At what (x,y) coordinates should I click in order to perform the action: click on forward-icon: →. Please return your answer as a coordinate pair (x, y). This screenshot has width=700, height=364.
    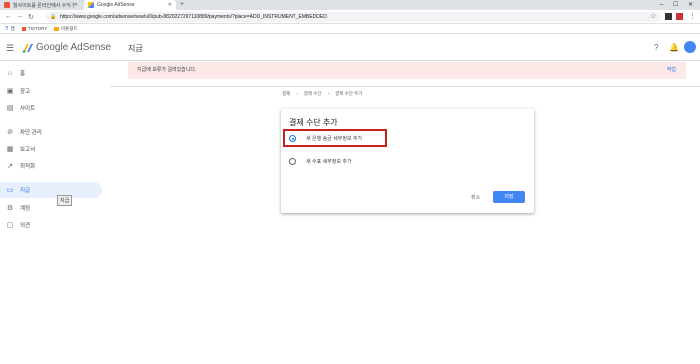
    Looking at the image, I should click on (19, 16).